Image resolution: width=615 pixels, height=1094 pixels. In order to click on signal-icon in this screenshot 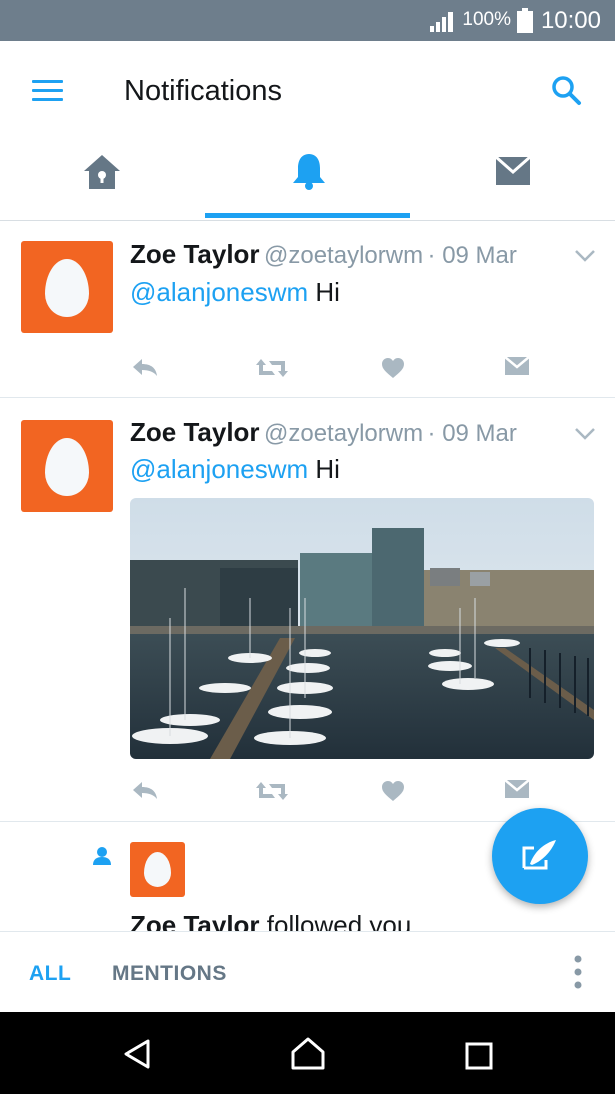, I will do `click(441, 22)`.